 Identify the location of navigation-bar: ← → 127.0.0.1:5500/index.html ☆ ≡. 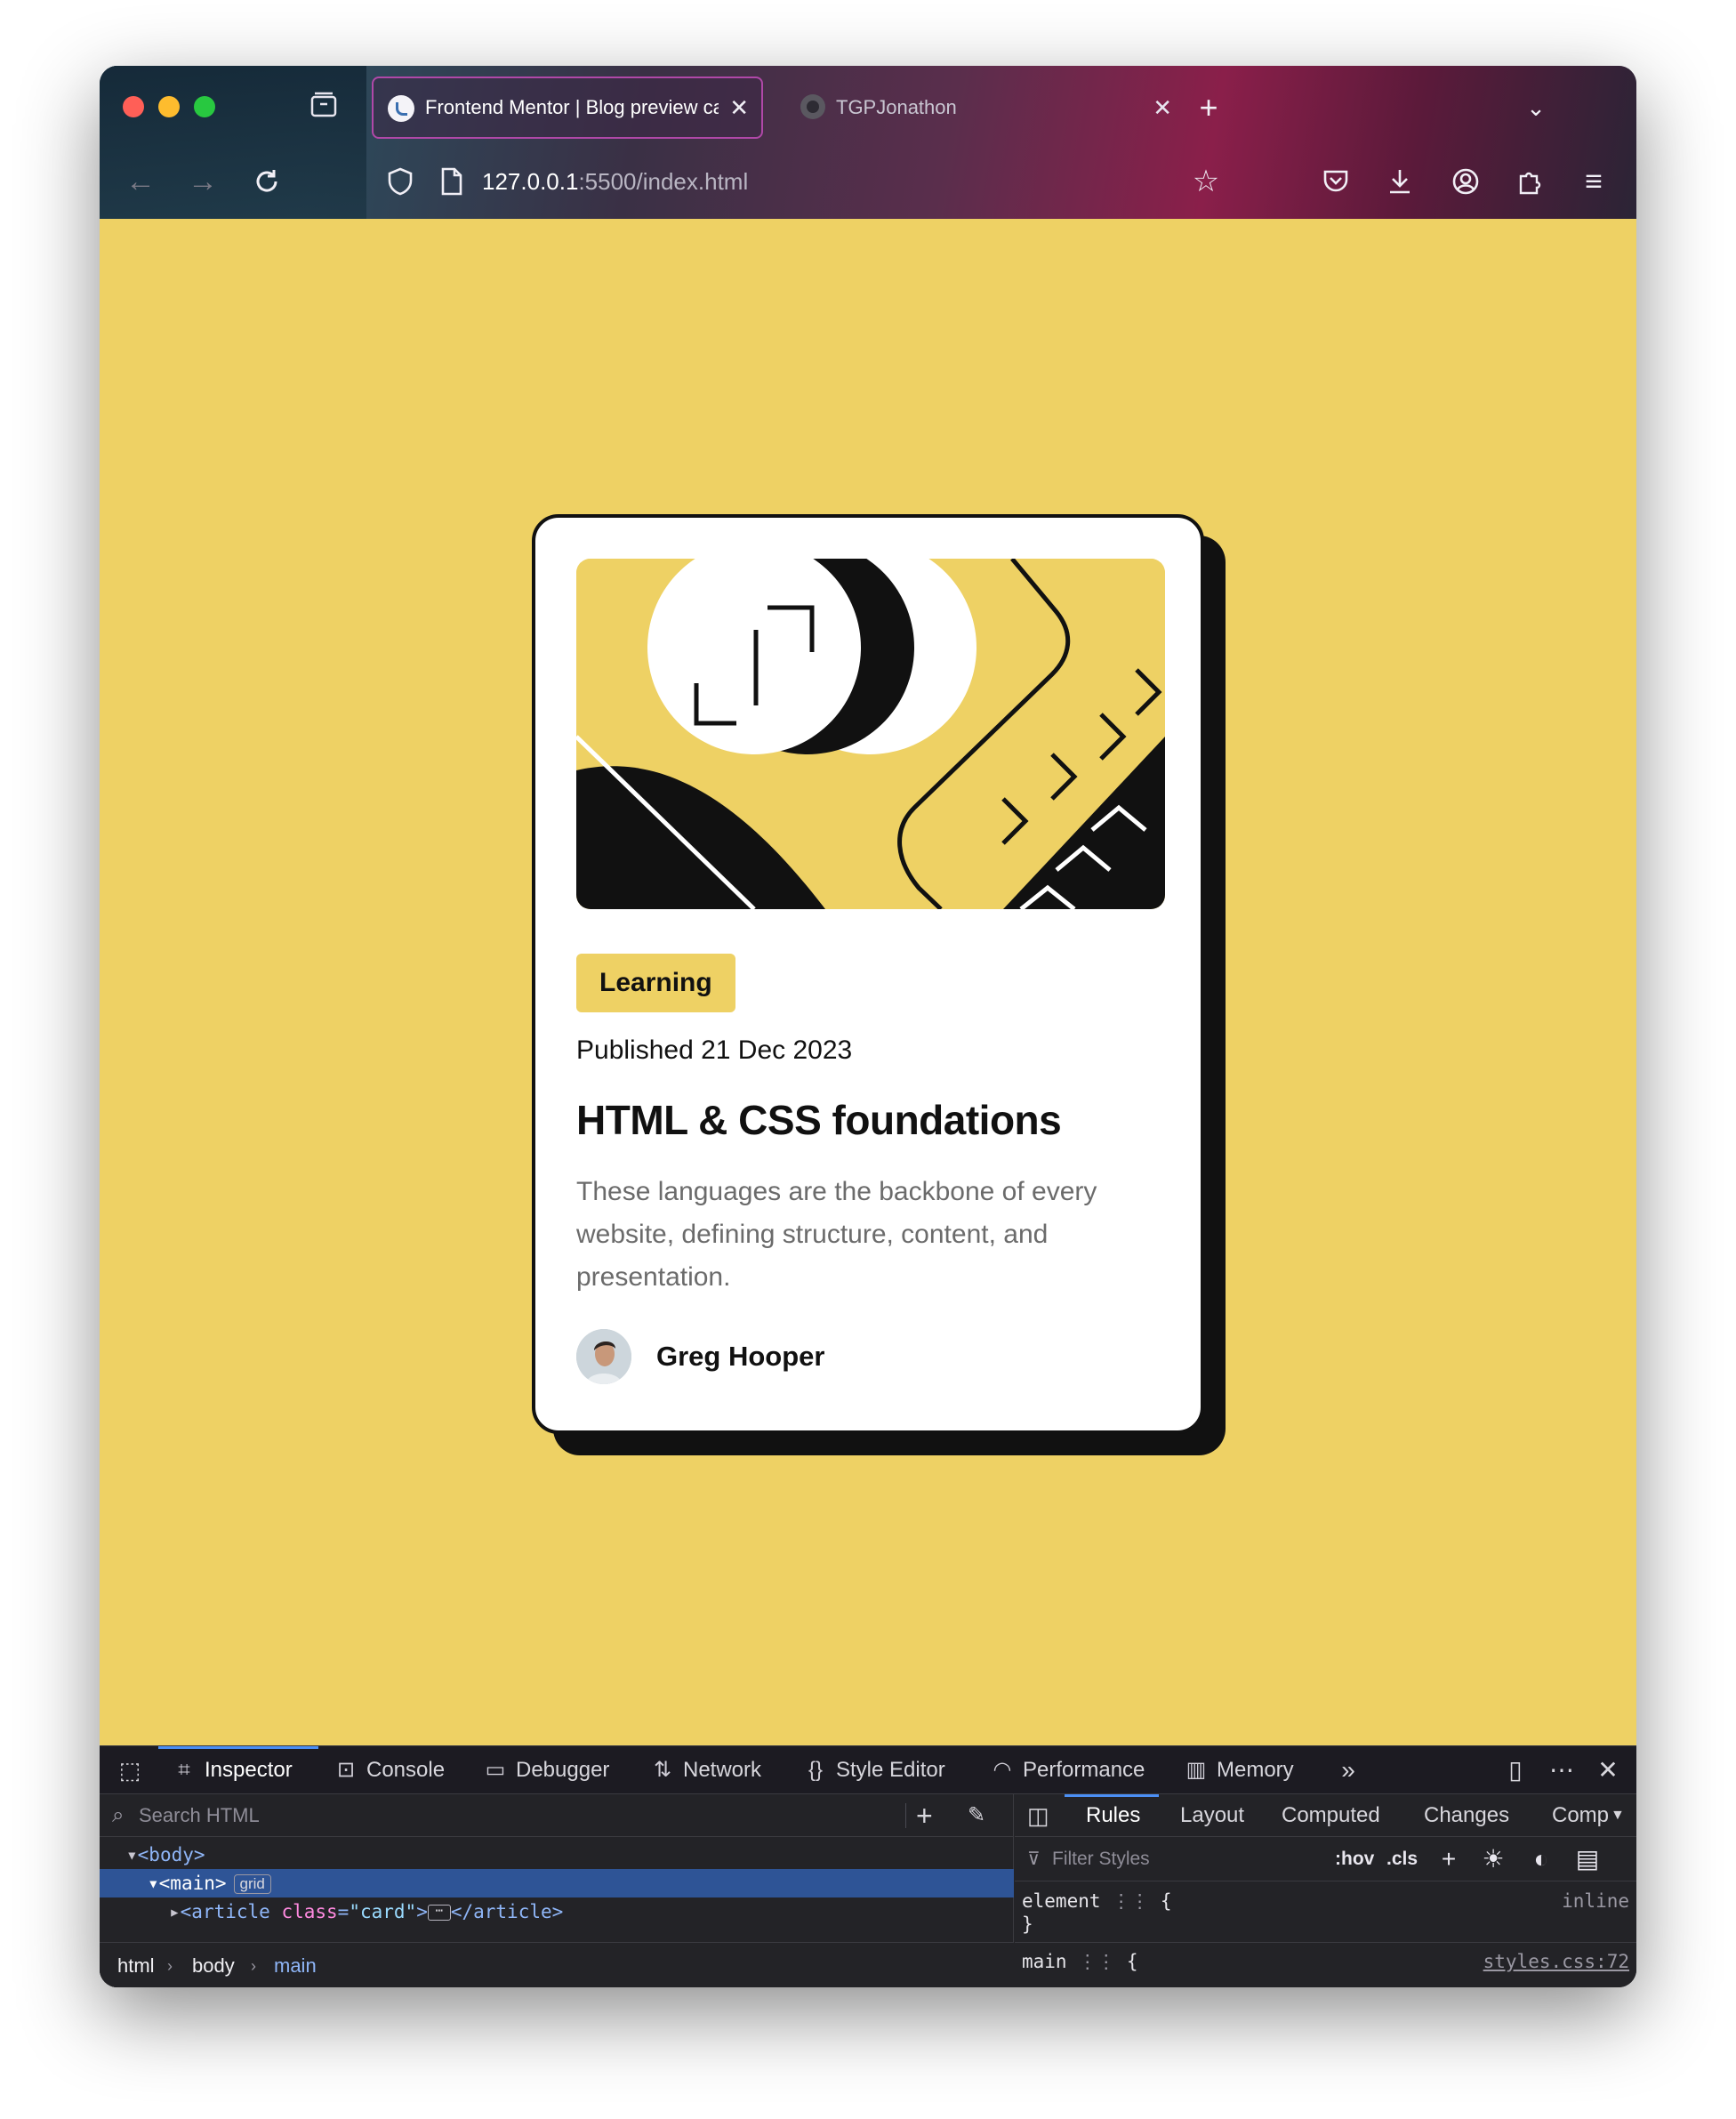
(868, 181).